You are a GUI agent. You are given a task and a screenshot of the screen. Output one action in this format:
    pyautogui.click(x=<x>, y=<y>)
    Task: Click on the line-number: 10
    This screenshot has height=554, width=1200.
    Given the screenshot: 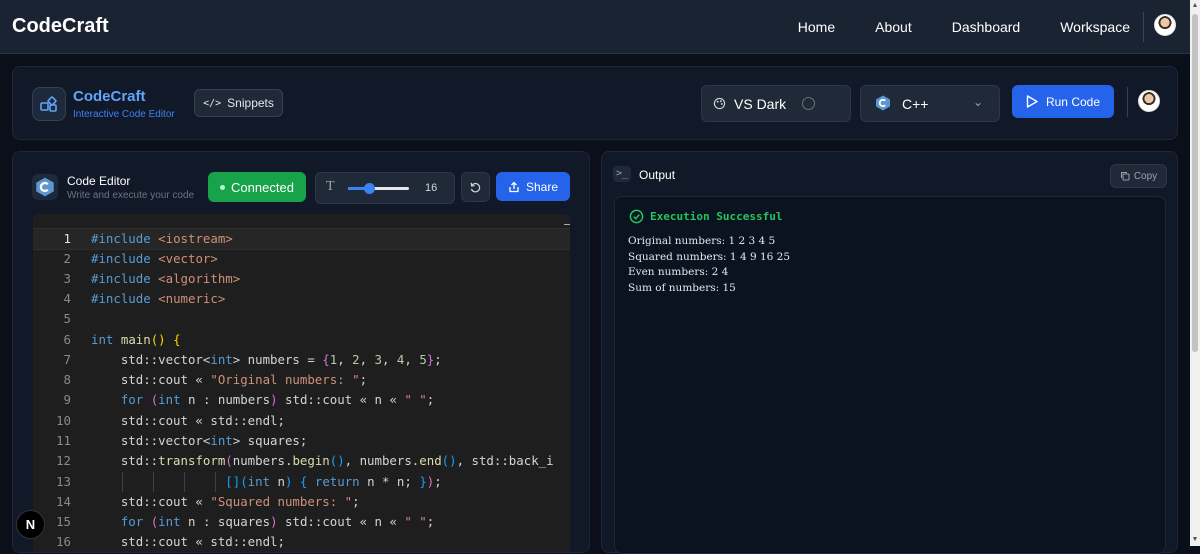 What is the action you would take?
    pyautogui.click(x=63, y=420)
    